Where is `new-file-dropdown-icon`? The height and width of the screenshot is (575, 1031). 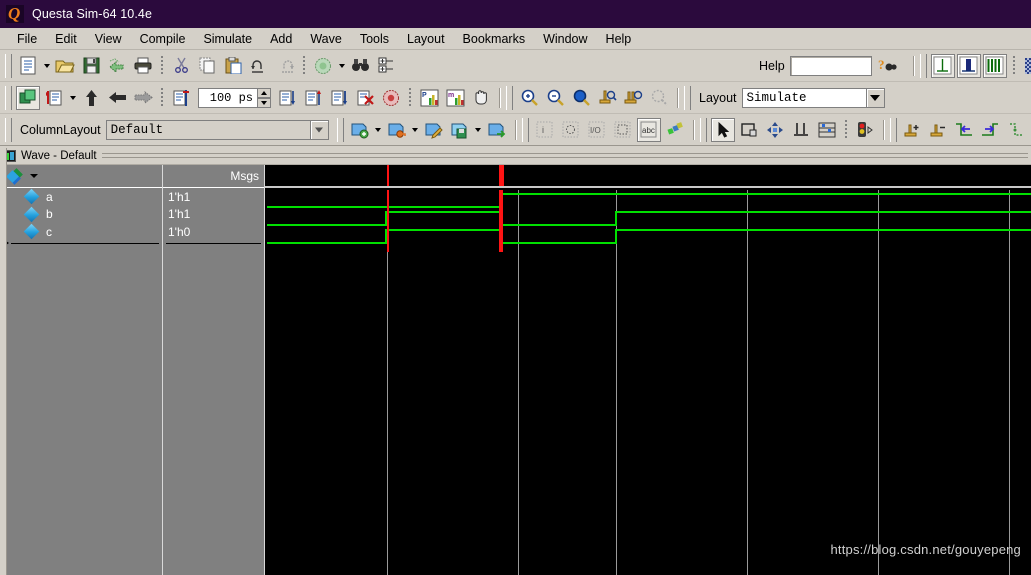 new-file-dropdown-icon is located at coordinates (46, 66).